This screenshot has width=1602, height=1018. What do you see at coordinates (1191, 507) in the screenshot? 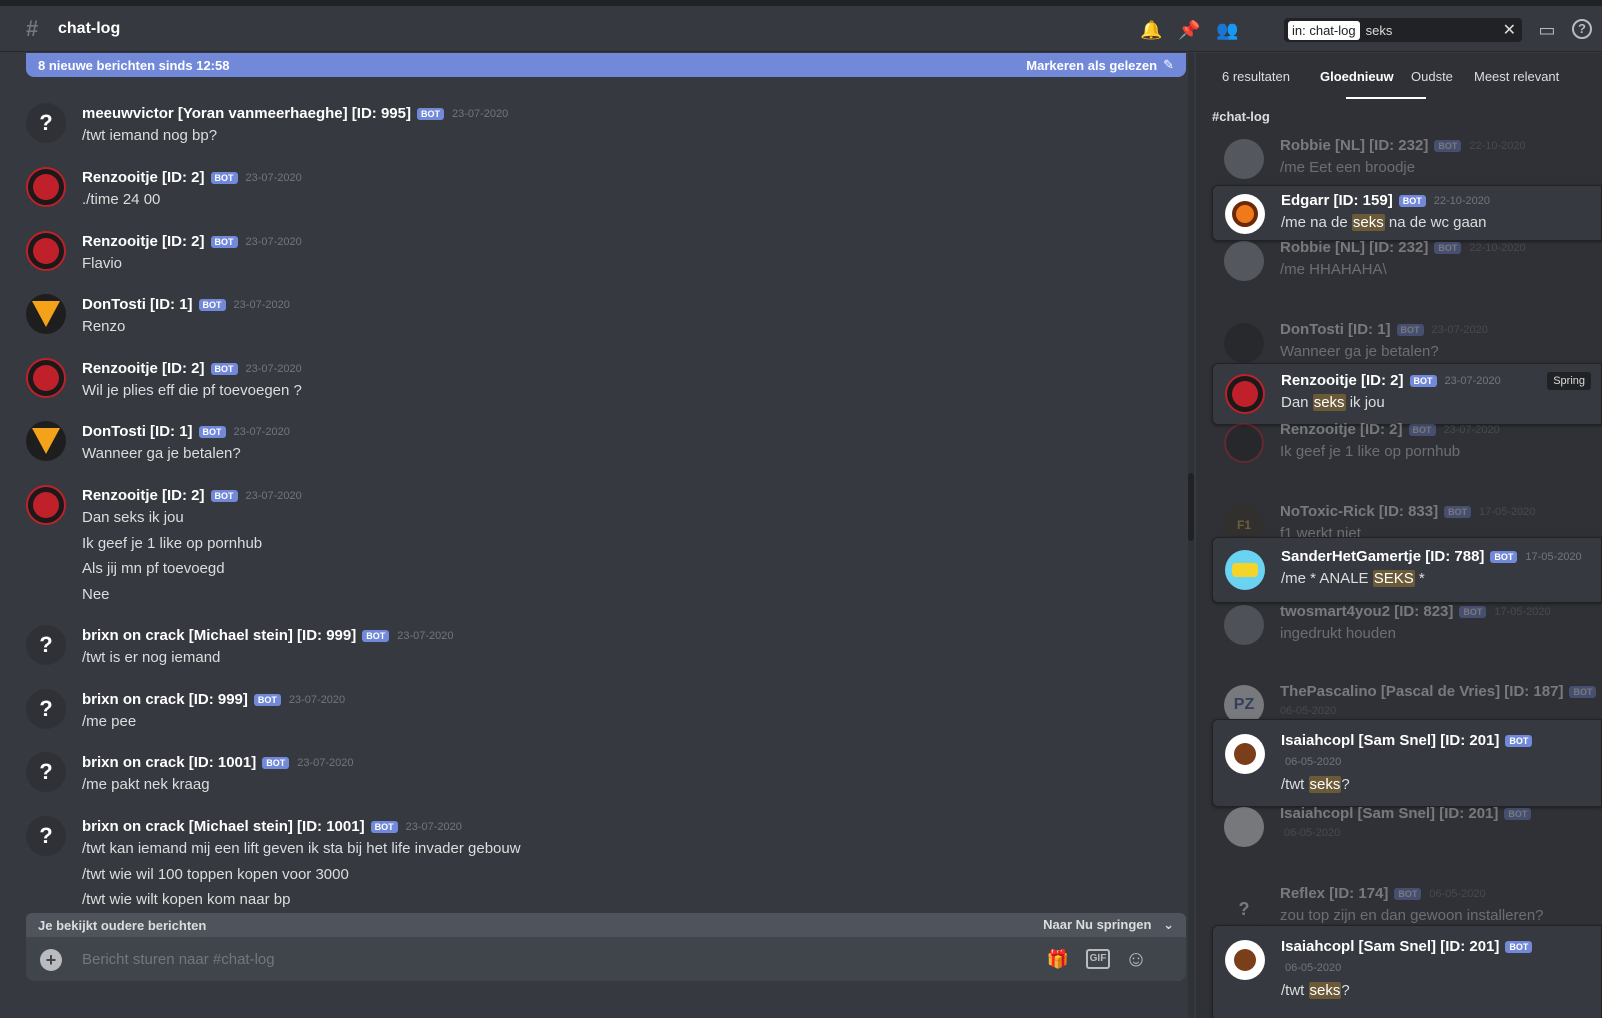
I see `scrollbar-thumb` at bounding box center [1191, 507].